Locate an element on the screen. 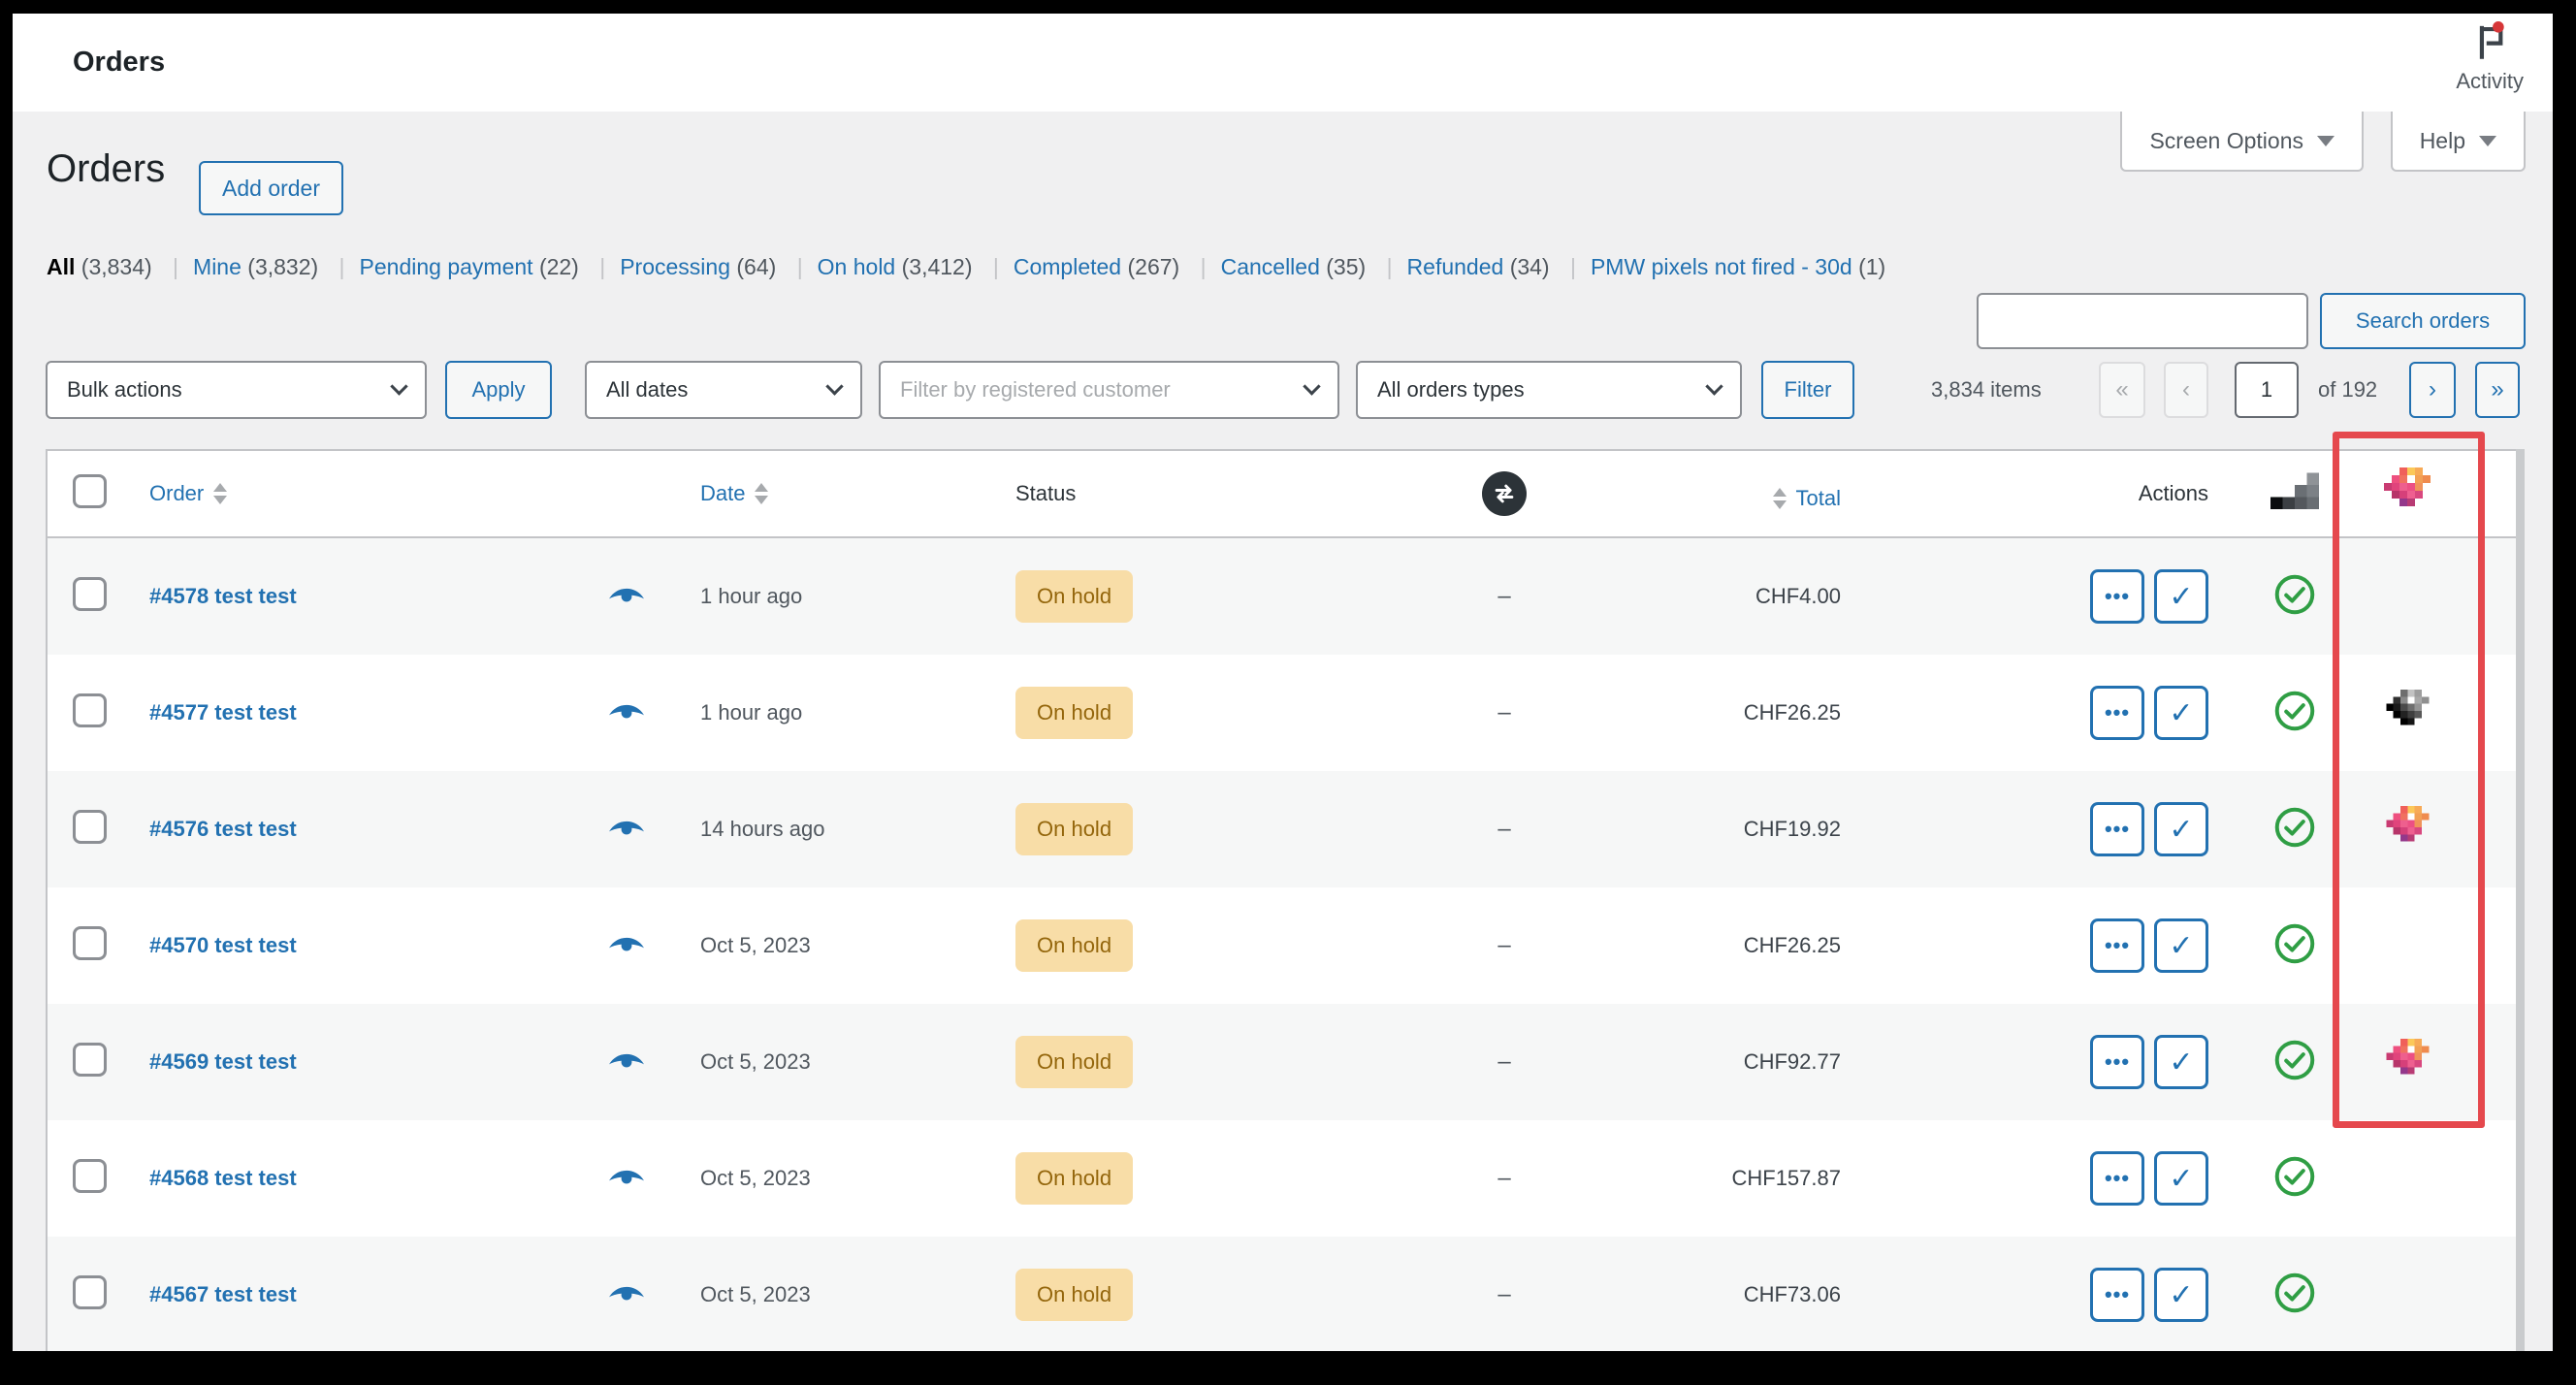 The width and height of the screenshot is (2576, 1385). prev-page-button: ‹ is located at coordinates (2186, 390).